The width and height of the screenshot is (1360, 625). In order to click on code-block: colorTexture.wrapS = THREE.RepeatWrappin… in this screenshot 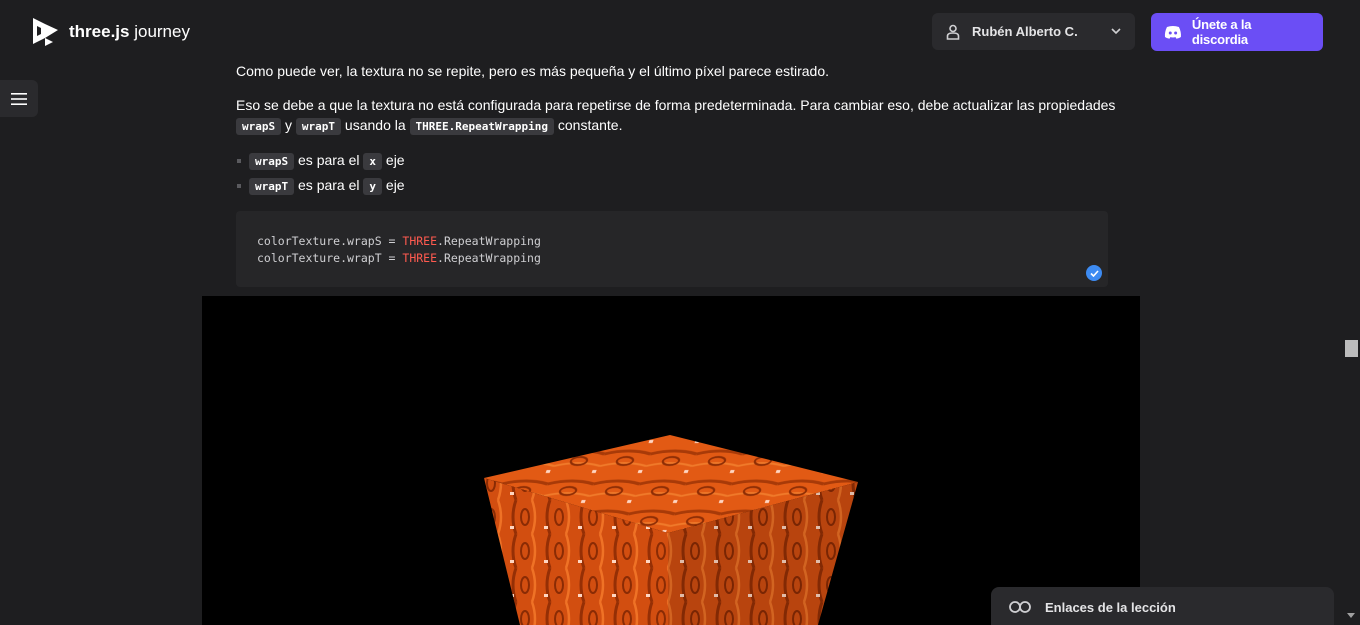, I will do `click(672, 249)`.